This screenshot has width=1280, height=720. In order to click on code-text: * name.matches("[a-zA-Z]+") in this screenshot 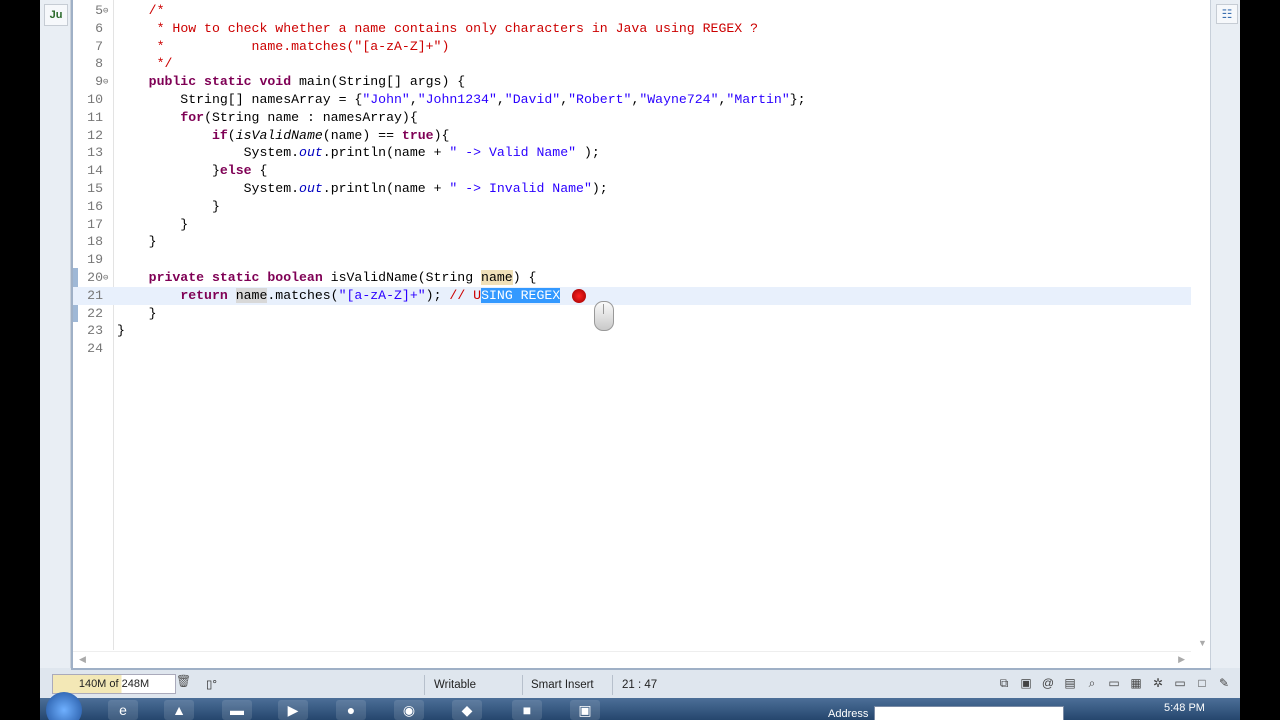, I will do `click(283, 47)`.